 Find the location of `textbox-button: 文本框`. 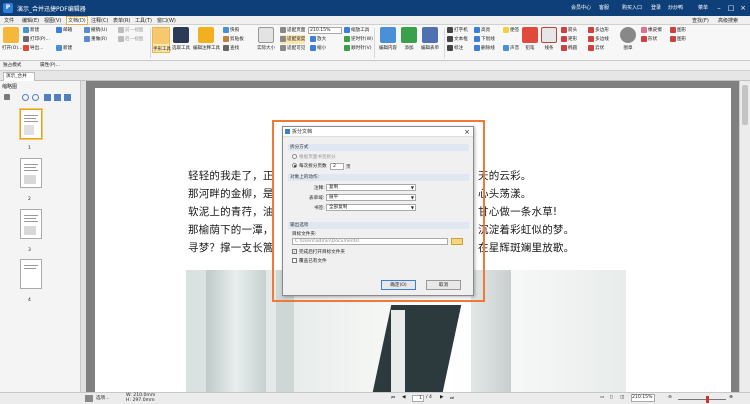

textbox-button: 文本框 is located at coordinates (457, 39).